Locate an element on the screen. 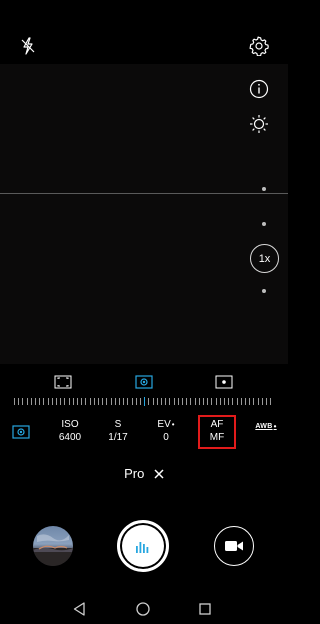 The height and width of the screenshot is (624, 320). shutter-label: S is located at coordinates (118, 424).